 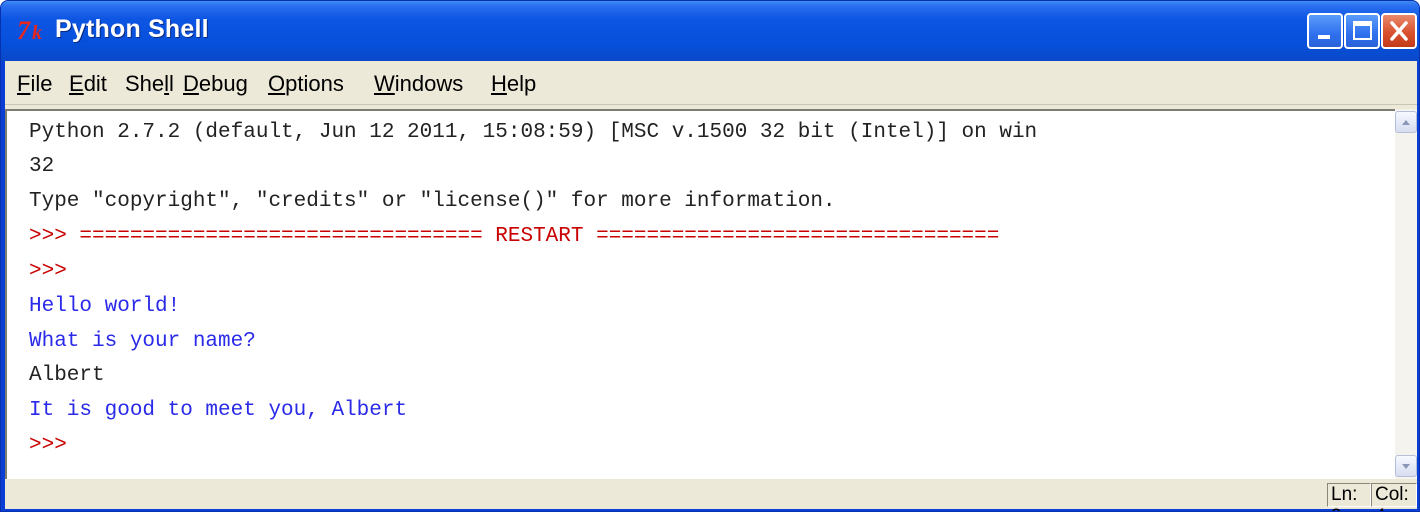 I want to click on close-button, so click(x=1399, y=31).